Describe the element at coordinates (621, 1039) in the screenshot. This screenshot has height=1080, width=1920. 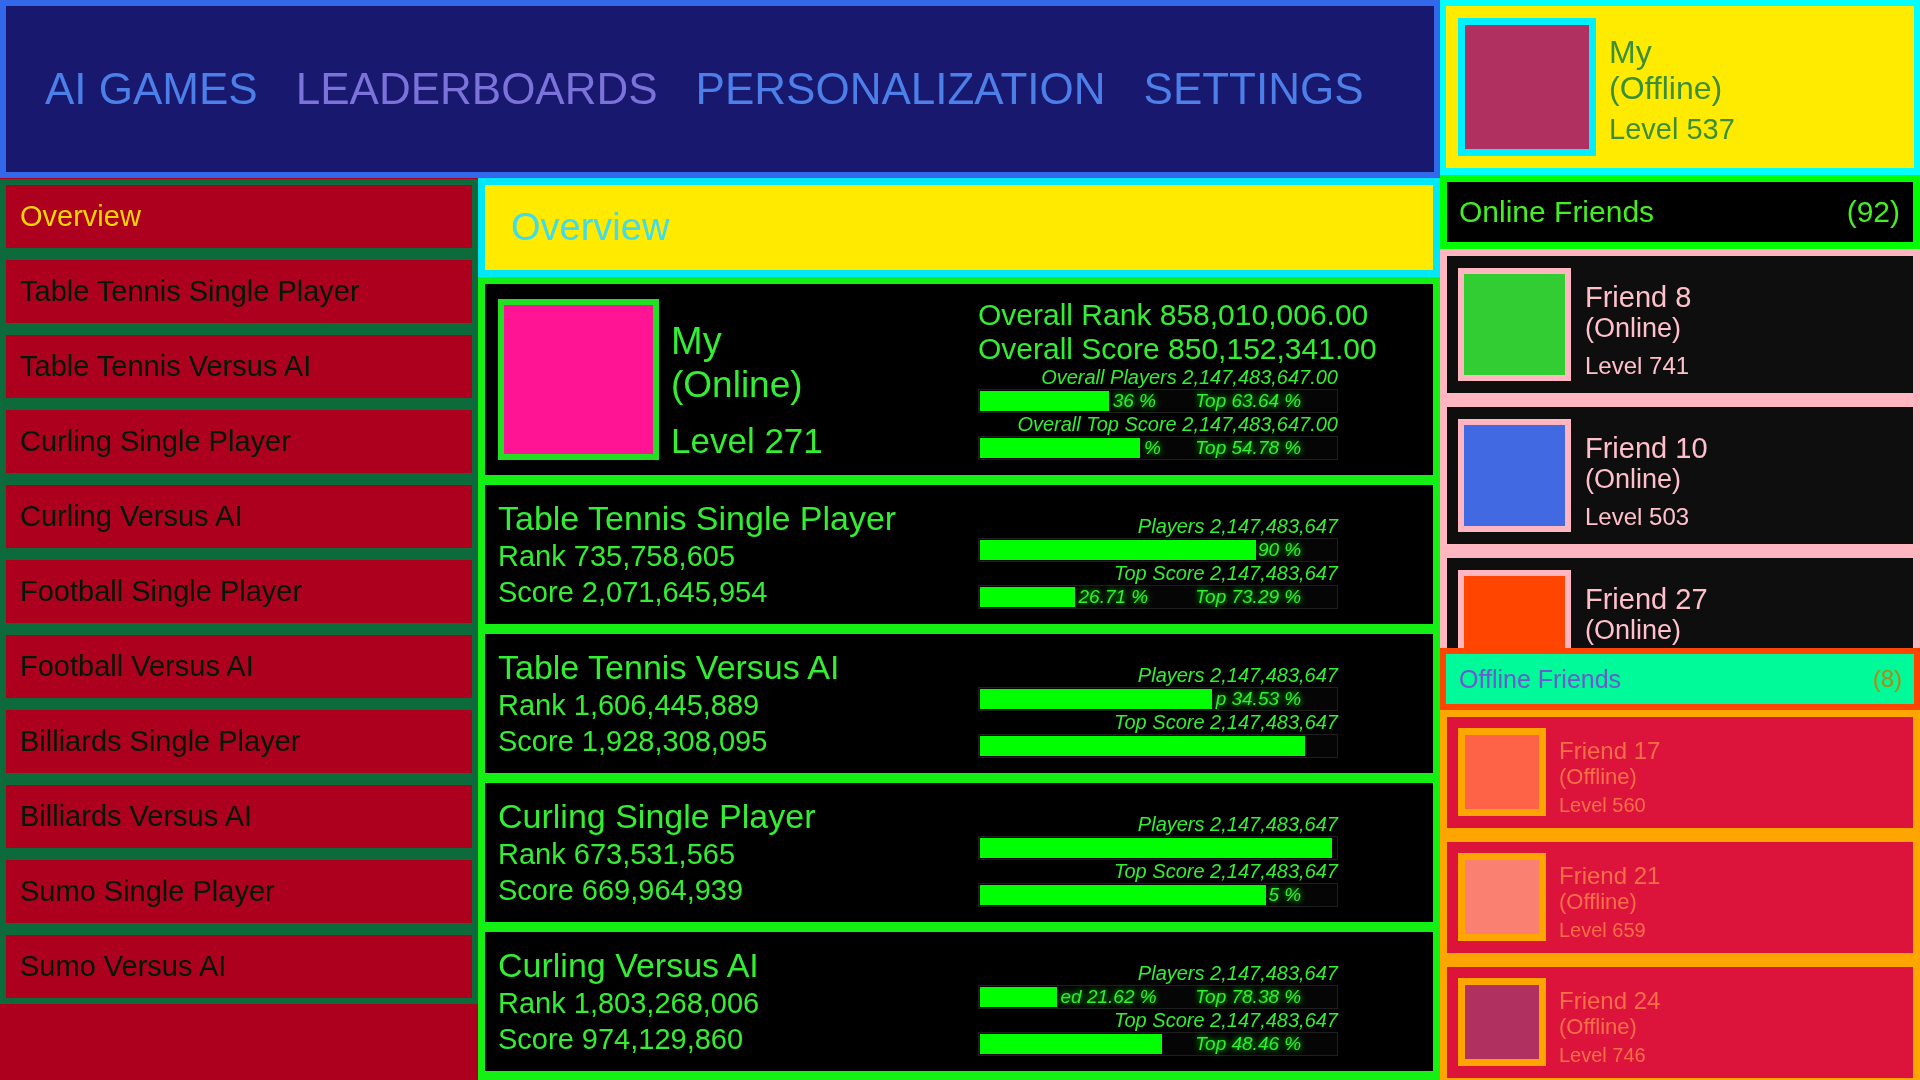
I see `score-text: Score 974,129,860` at that location.